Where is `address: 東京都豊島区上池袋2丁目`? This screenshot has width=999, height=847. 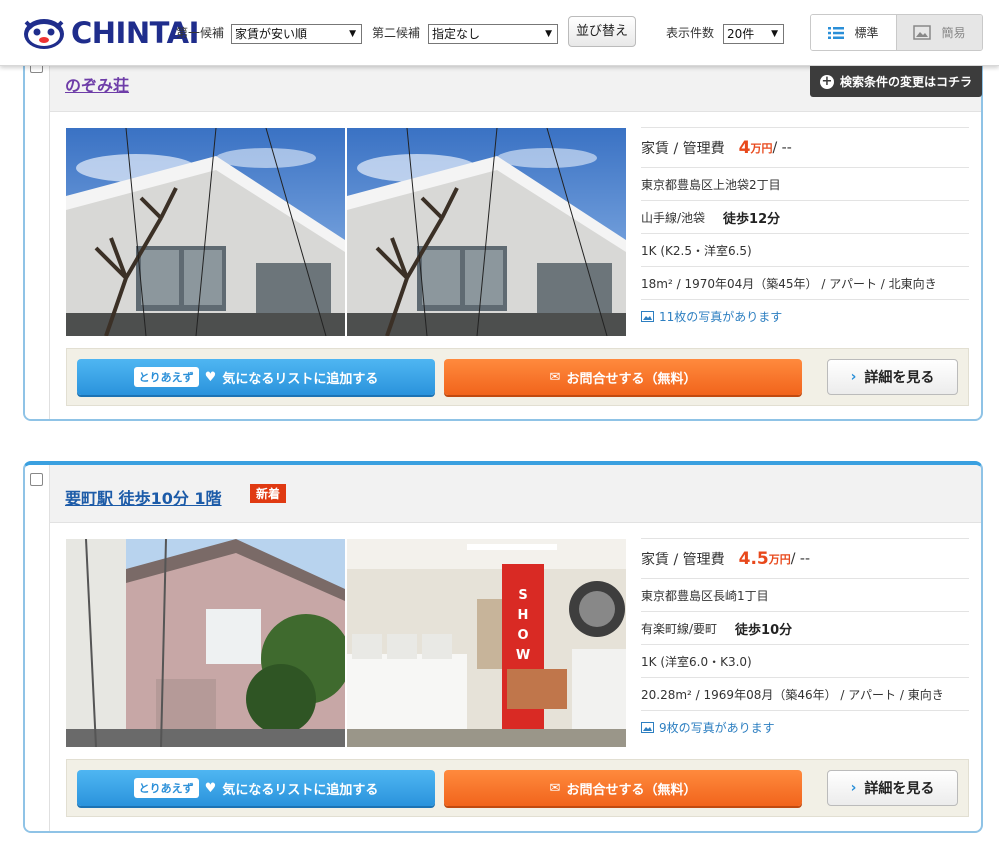 address: 東京都豊島区上池袋2丁目 is located at coordinates (711, 184).